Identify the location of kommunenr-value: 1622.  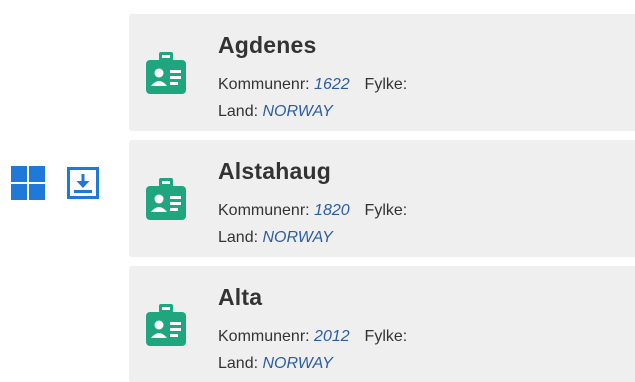
(332, 84).